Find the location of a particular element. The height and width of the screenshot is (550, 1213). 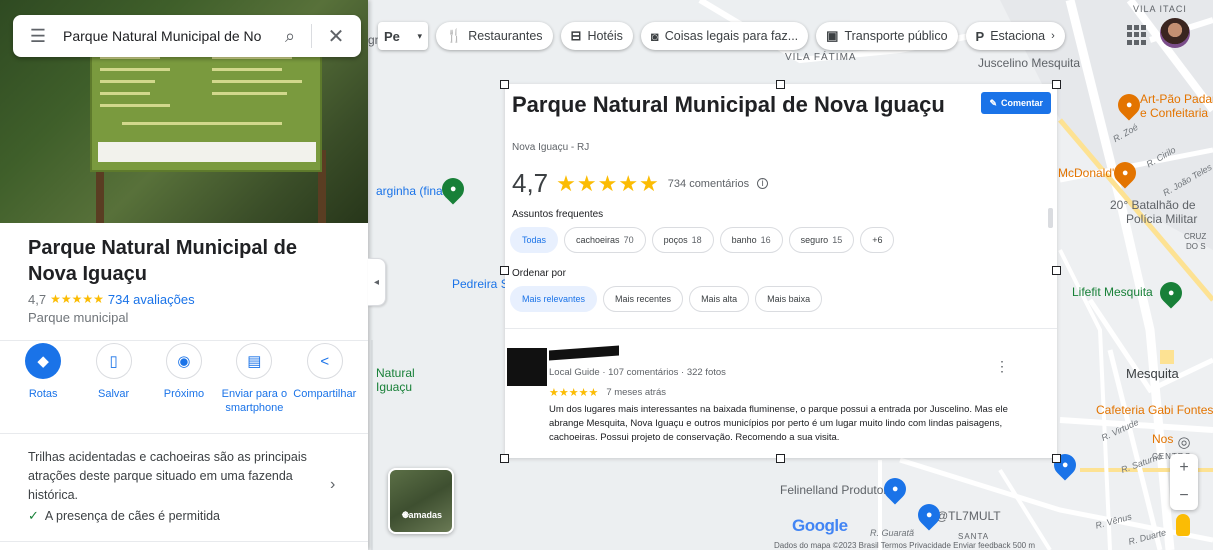

chip-parking: P Estaciona › is located at coordinates (1015, 36).